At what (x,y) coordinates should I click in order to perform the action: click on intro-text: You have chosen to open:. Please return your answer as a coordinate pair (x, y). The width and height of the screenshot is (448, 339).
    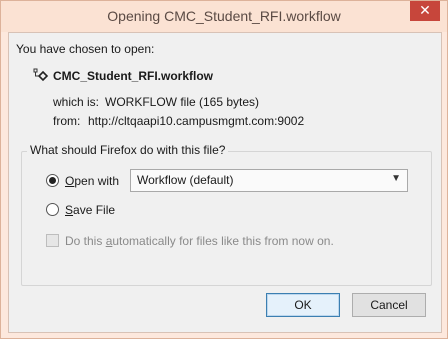
    Looking at the image, I should click on (85, 49).